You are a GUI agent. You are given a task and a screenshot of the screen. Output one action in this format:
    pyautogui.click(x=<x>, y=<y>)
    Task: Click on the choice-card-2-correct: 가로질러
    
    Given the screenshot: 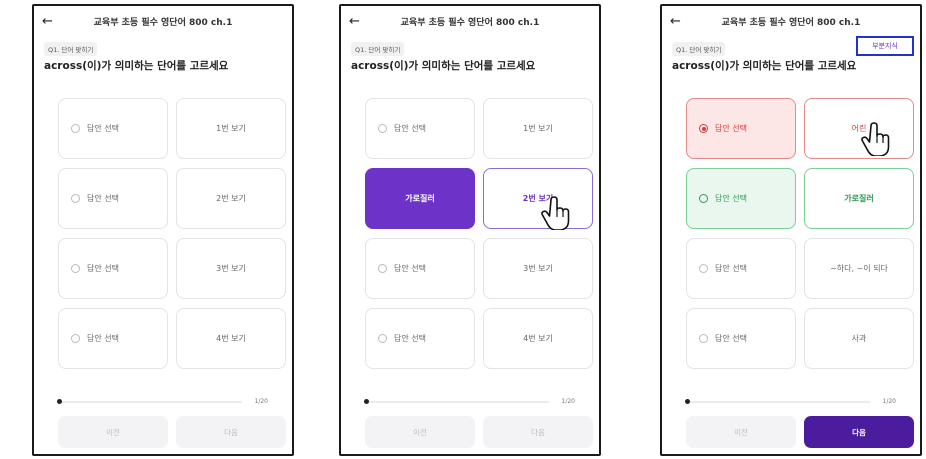 What is the action you would take?
    pyautogui.click(x=859, y=198)
    